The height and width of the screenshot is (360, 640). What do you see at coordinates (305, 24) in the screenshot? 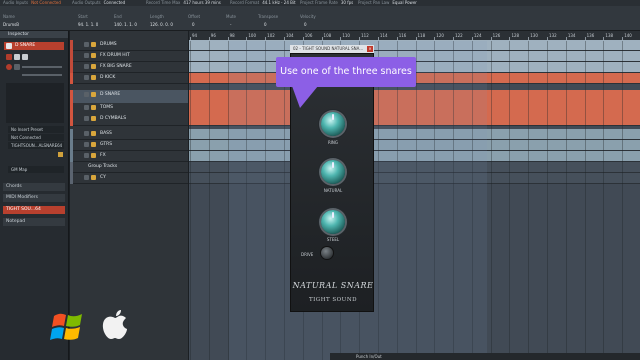
I see `info-value-velocity: 0` at bounding box center [305, 24].